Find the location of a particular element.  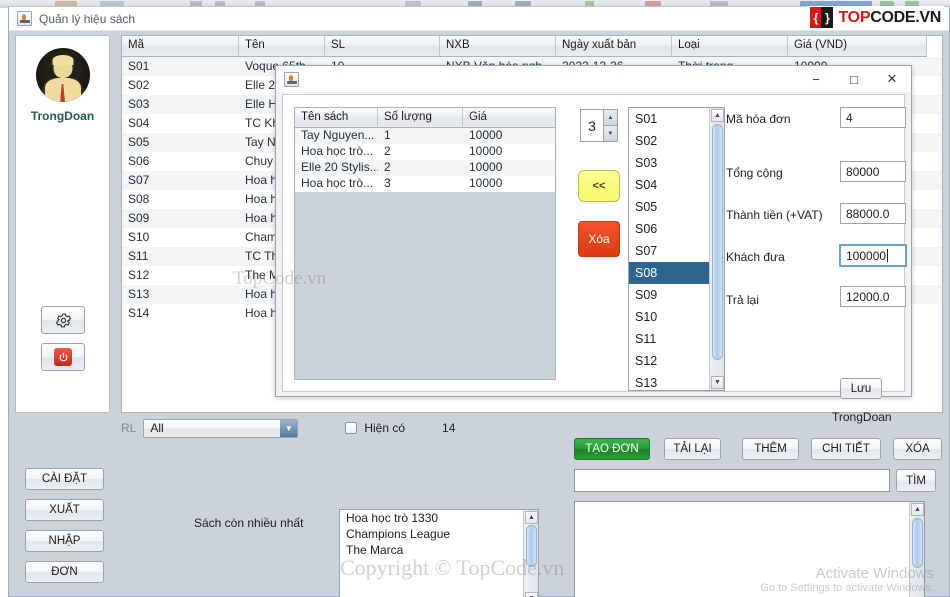

move-left-button: << is located at coordinates (599, 186).